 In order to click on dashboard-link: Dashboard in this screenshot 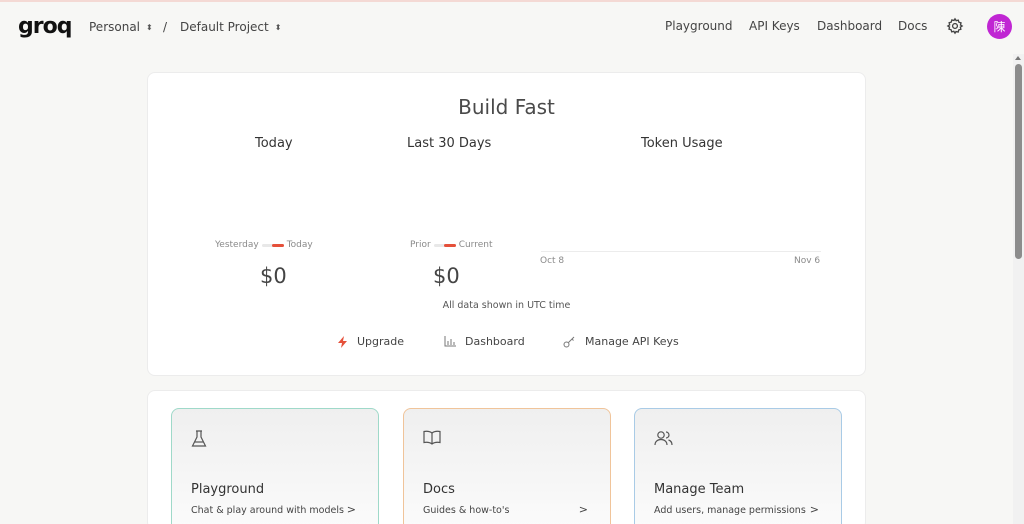, I will do `click(484, 341)`.